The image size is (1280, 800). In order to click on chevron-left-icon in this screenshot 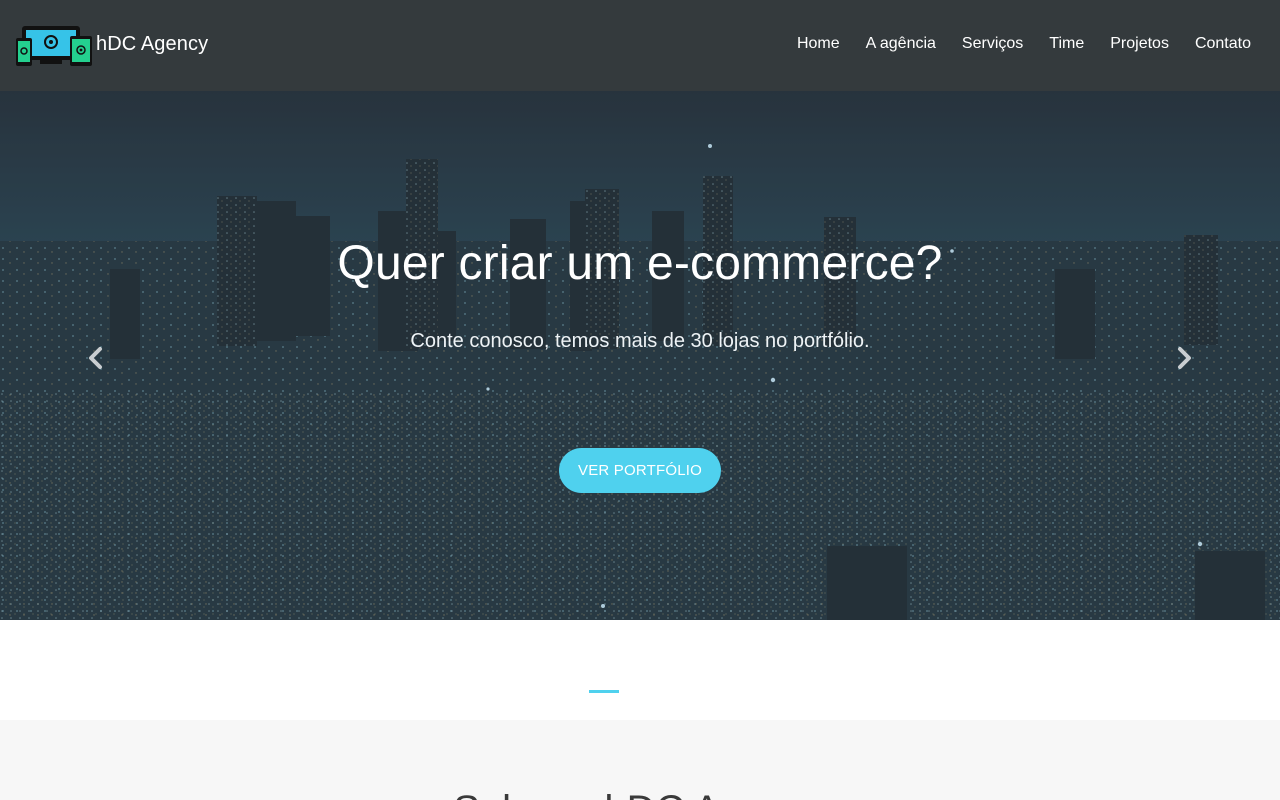, I will do `click(96, 358)`.